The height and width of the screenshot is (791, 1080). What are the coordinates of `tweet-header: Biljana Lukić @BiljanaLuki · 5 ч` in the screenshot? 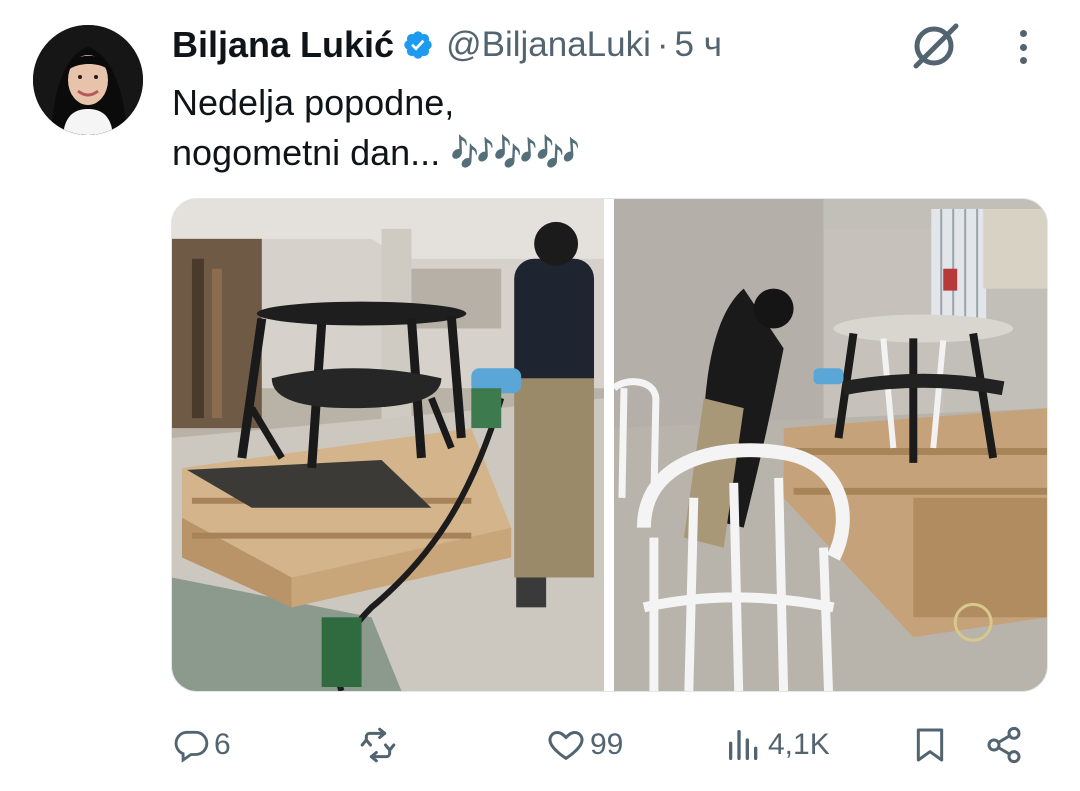 It's located at (447, 45).